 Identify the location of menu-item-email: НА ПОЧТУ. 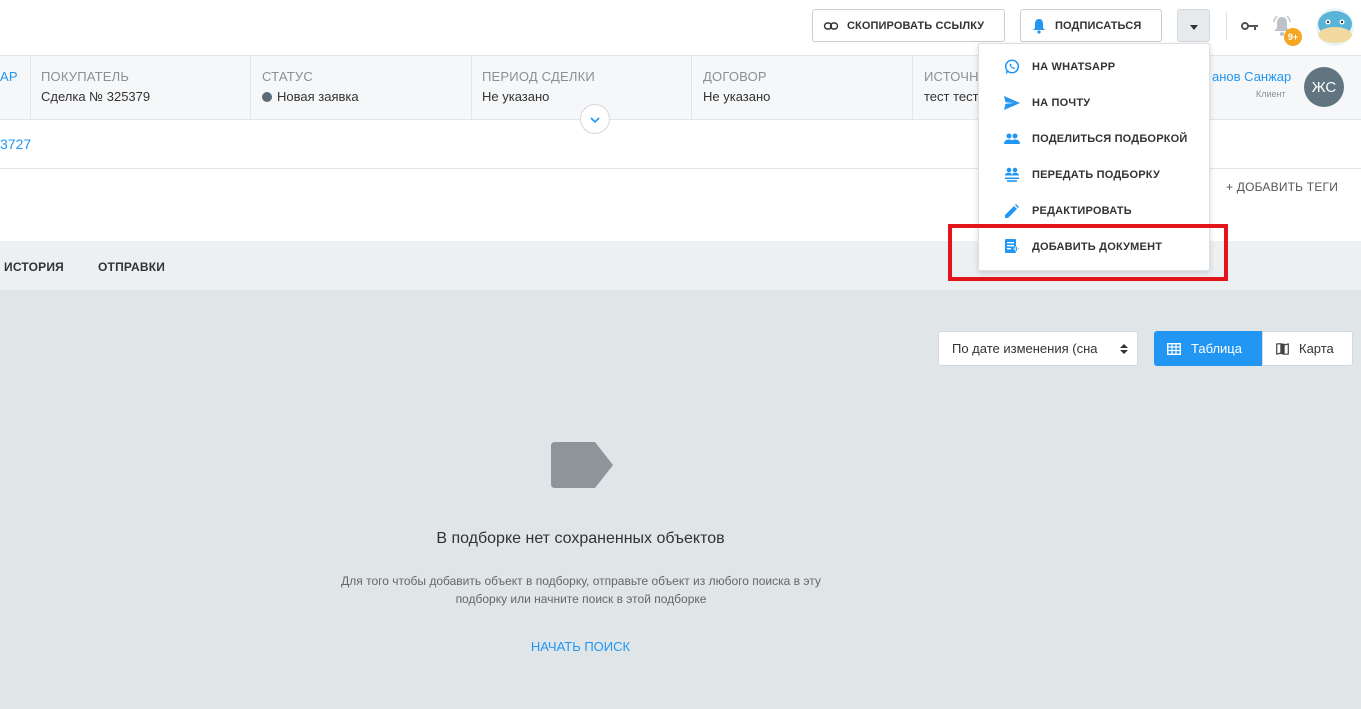
(1094, 103).